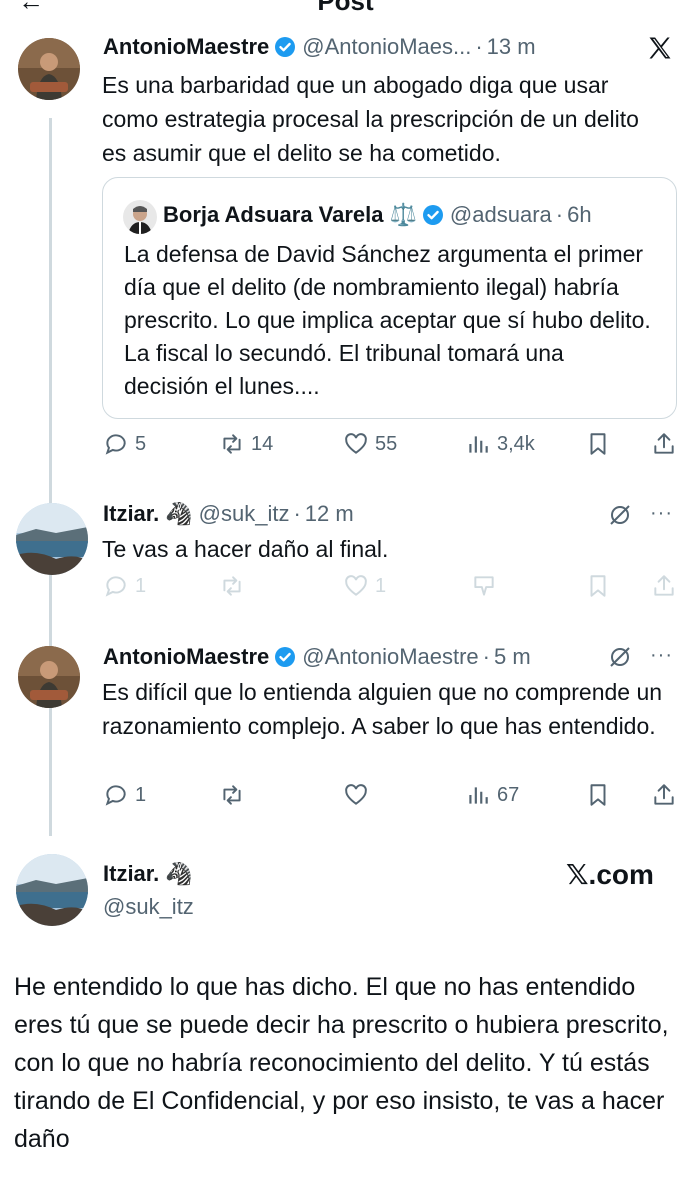 The height and width of the screenshot is (1199, 691). What do you see at coordinates (508, 794) in the screenshot?
I see `views-count: 67` at bounding box center [508, 794].